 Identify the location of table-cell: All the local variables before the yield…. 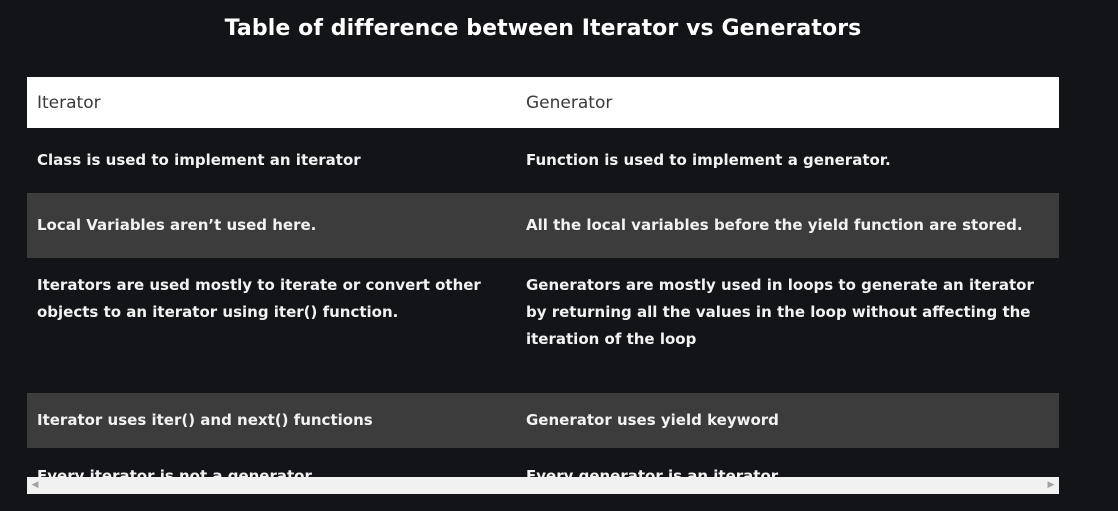
(787, 225).